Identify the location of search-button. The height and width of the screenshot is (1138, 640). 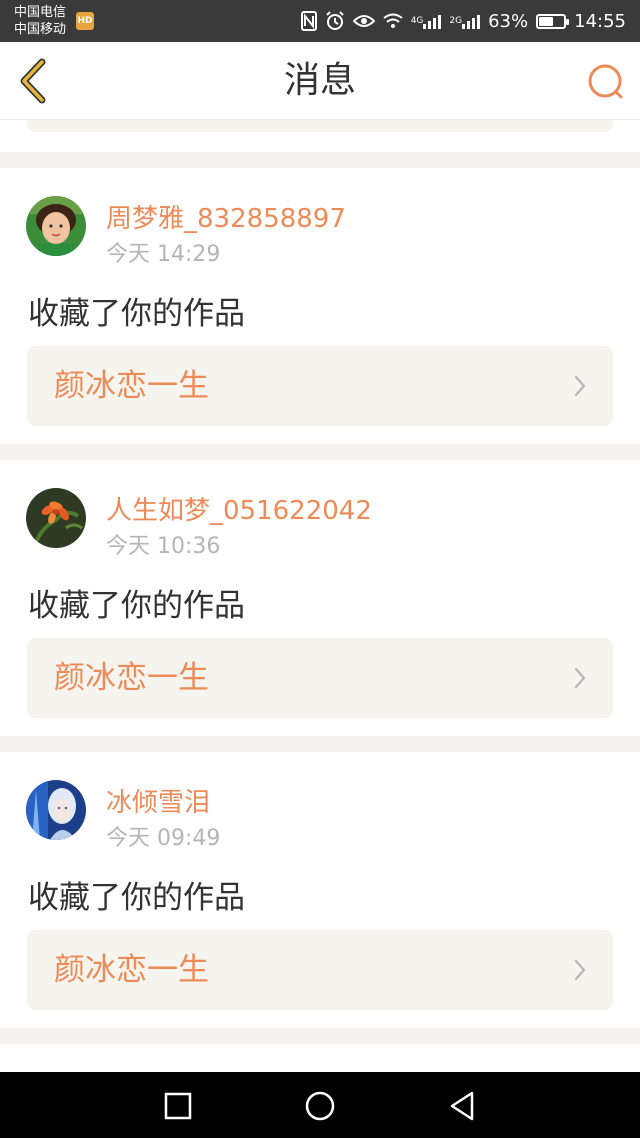
(606, 82).